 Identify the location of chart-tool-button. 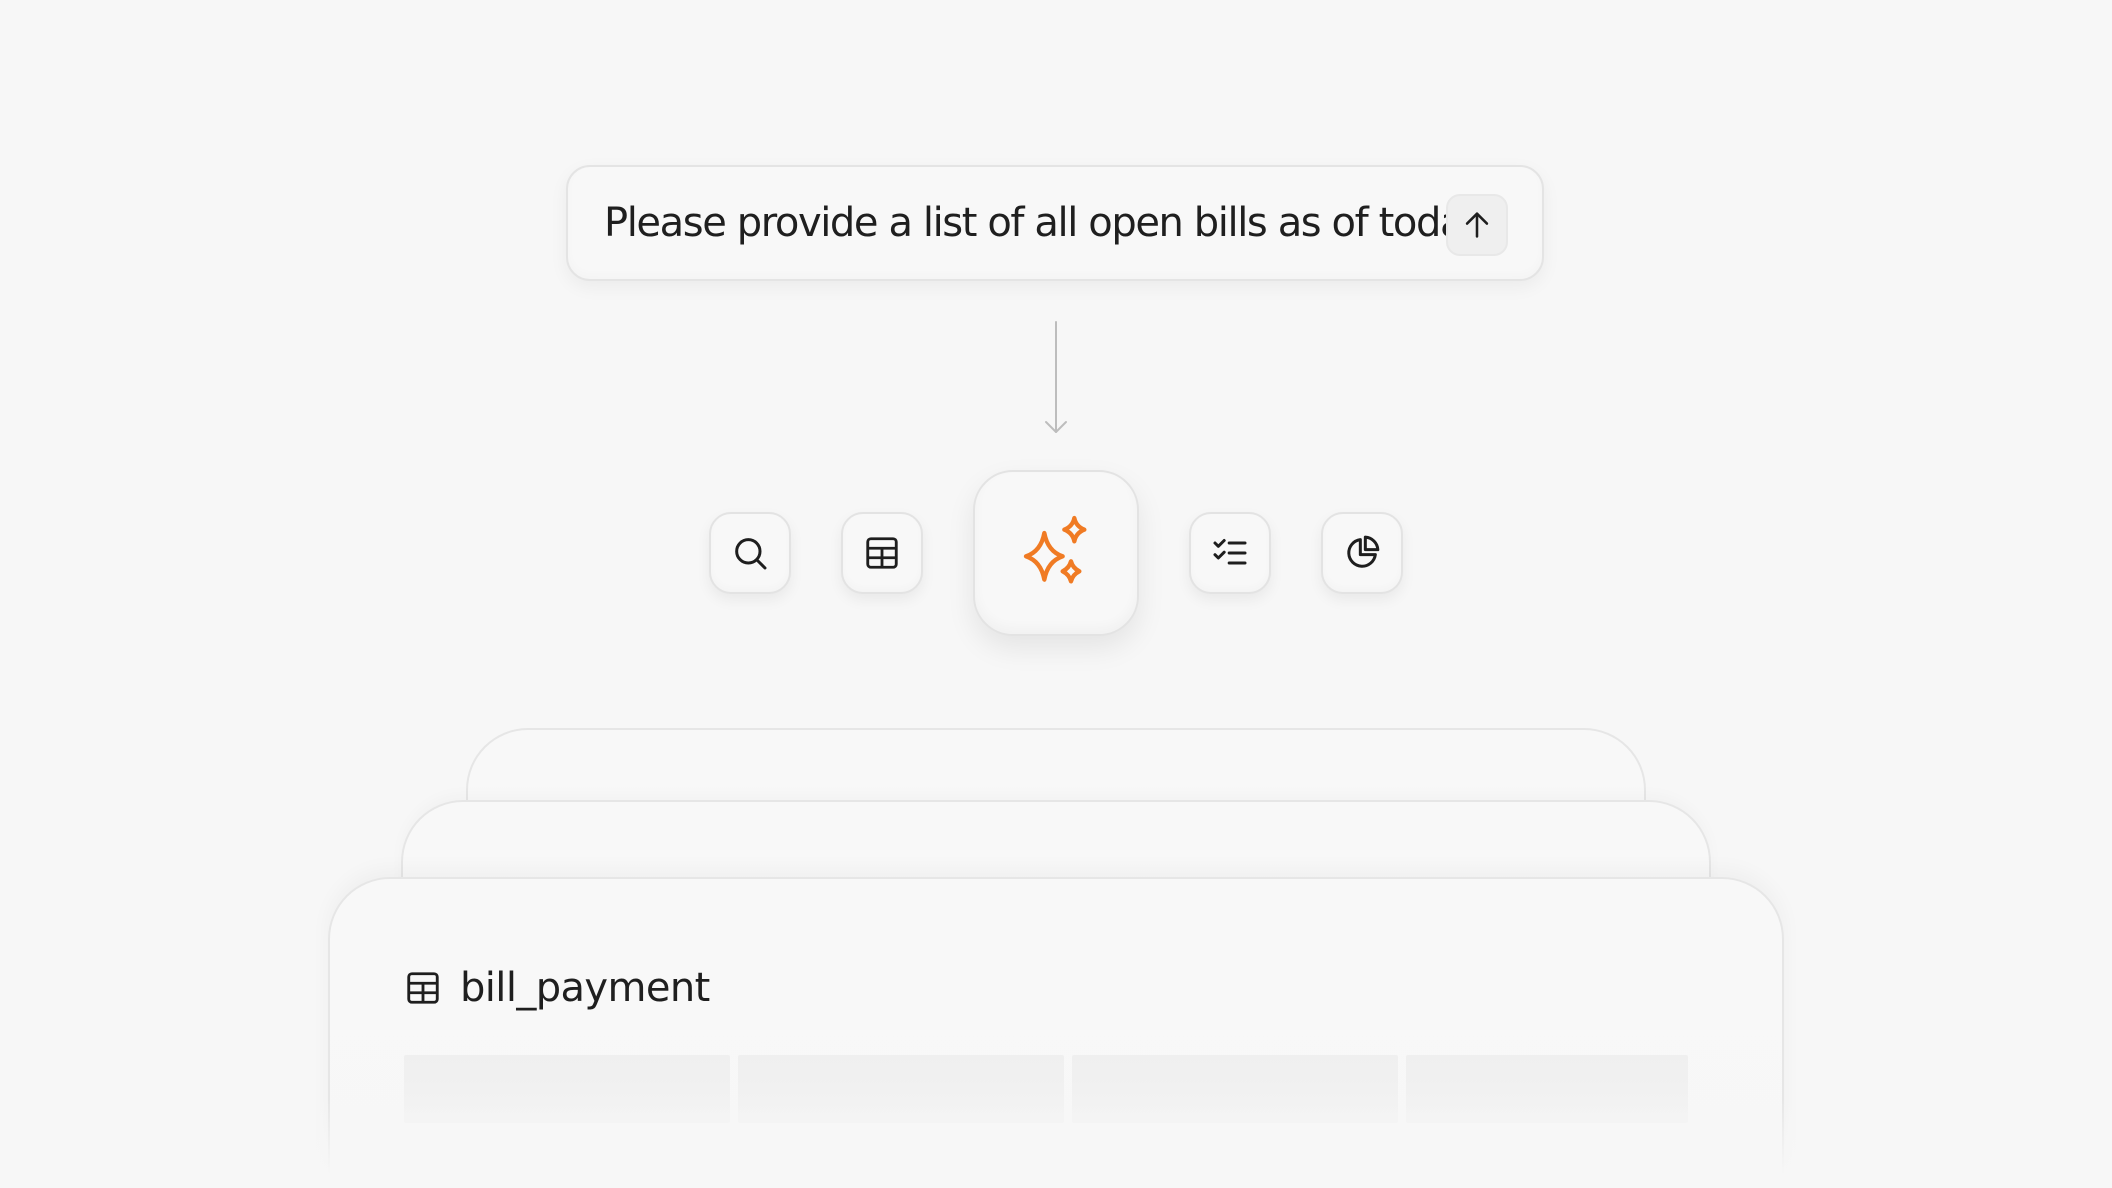
(1362, 553).